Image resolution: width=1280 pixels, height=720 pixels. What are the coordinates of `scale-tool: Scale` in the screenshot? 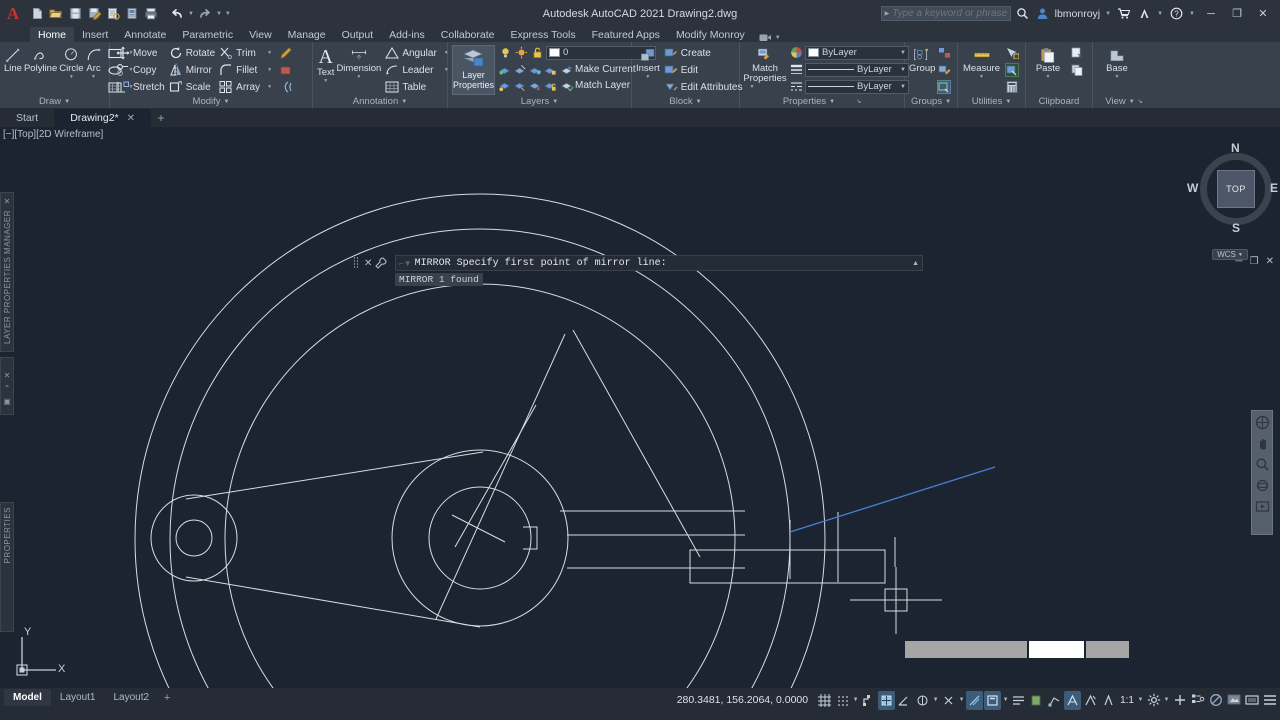 It's located at (192, 87).